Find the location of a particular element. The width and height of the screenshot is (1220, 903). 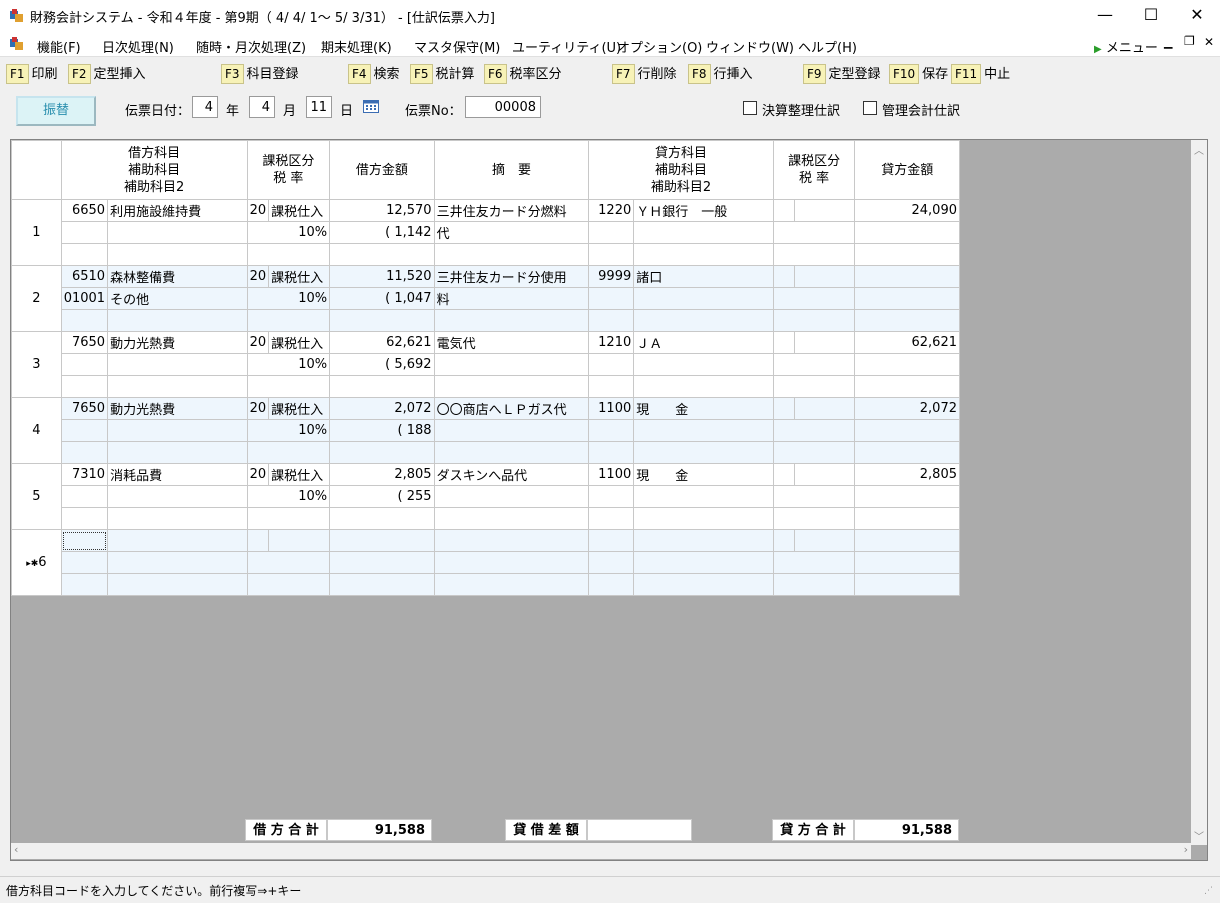

credit-amount: 2,805 is located at coordinates (907, 474).